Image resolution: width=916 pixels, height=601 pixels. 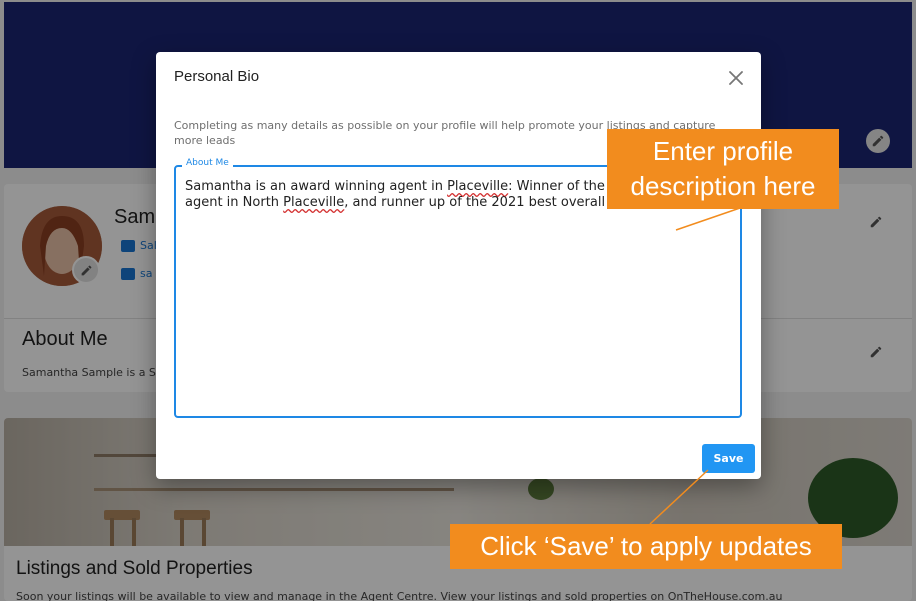 I want to click on save-button: Save, so click(x=728, y=458).